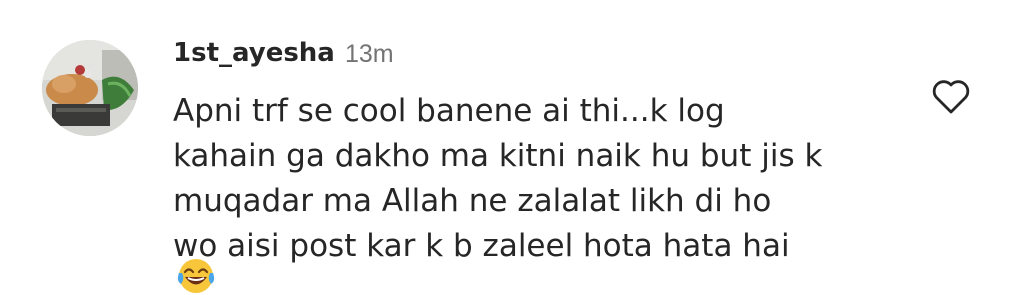  I want to click on comment-timestamp: 13m, so click(369, 54).